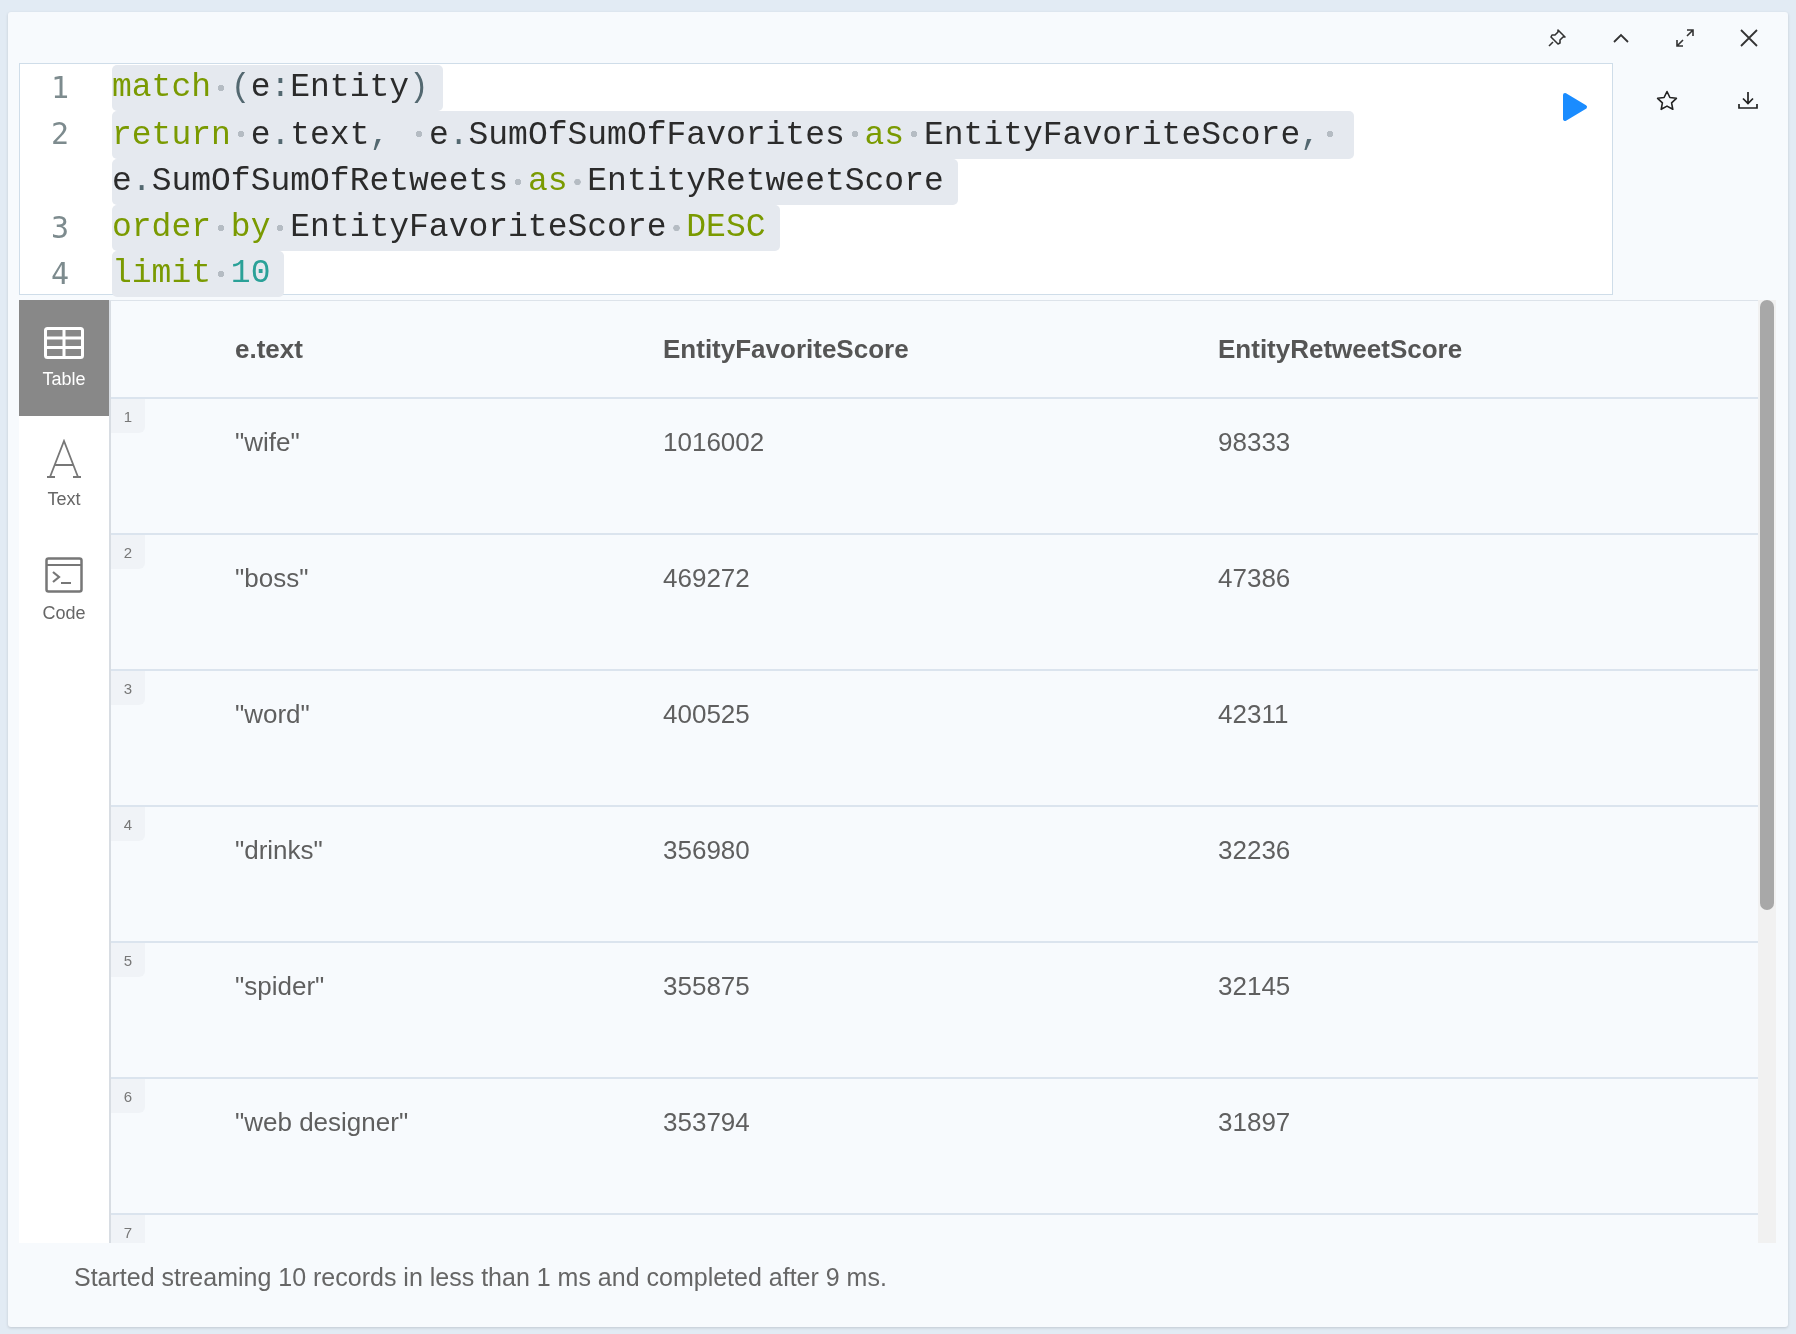 Image resolution: width=1796 pixels, height=1334 pixels. I want to click on row-number: 2, so click(128, 552).